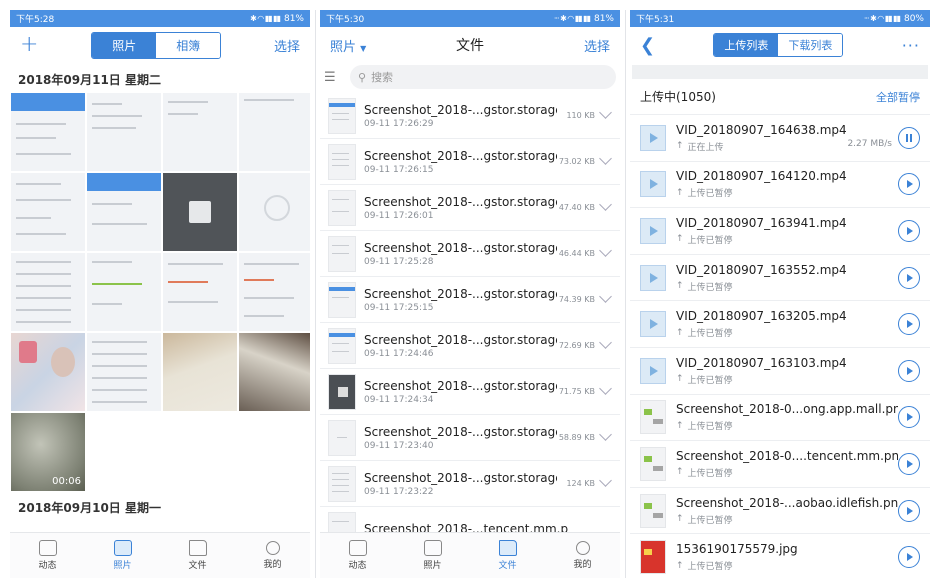 Image resolution: width=940 pixels, height=580 pixels. I want to click on nav-label: 我的, so click(582, 565).